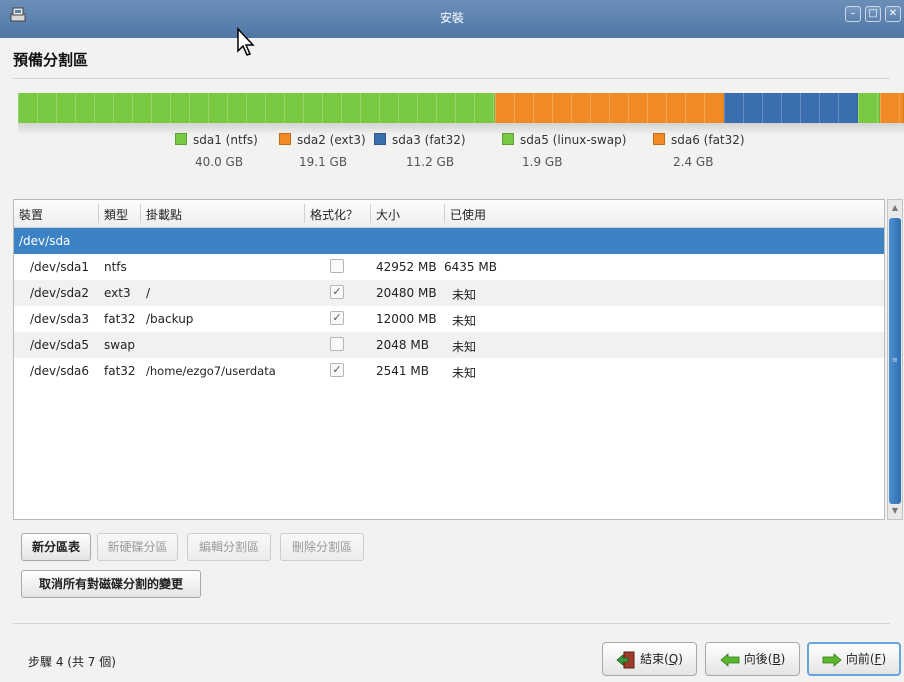 The width and height of the screenshot is (904, 682). Describe the element at coordinates (468, 214) in the screenshot. I see `column-header-used: 已使用` at that location.